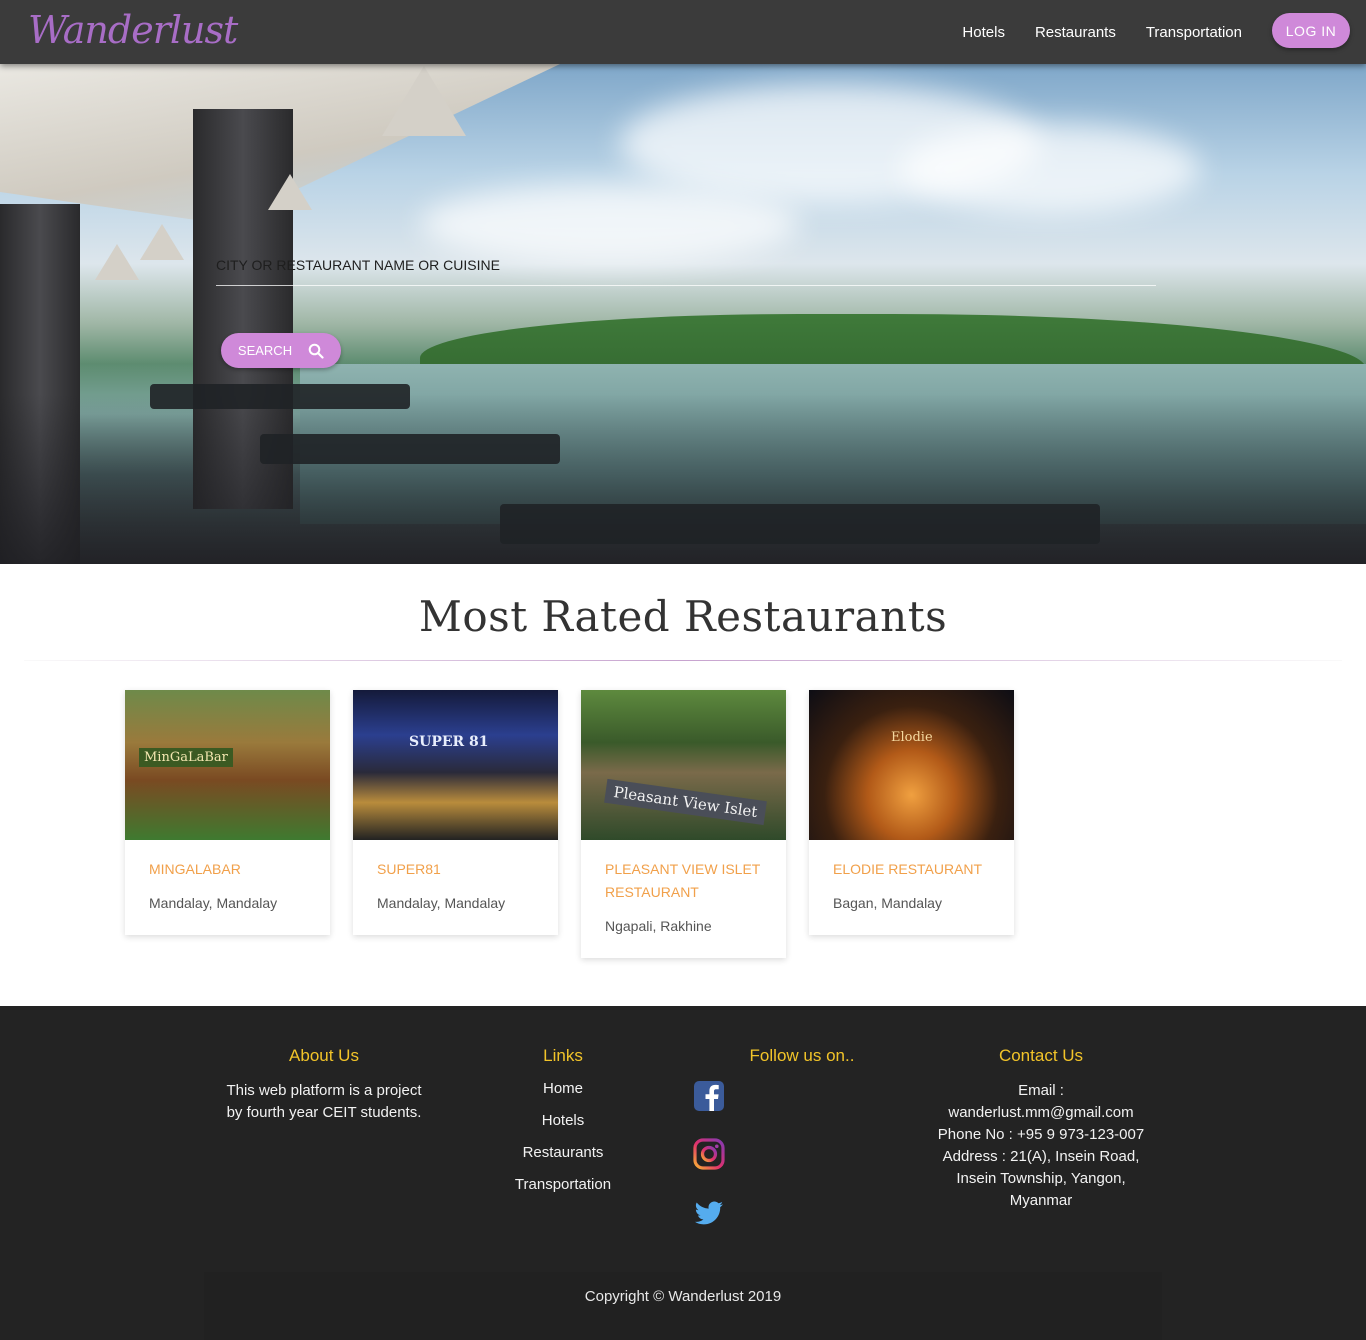 This screenshot has width=1366, height=1340. What do you see at coordinates (324, 1112) in the screenshot?
I see `footer-about-text: by fourth year CEIT students.` at bounding box center [324, 1112].